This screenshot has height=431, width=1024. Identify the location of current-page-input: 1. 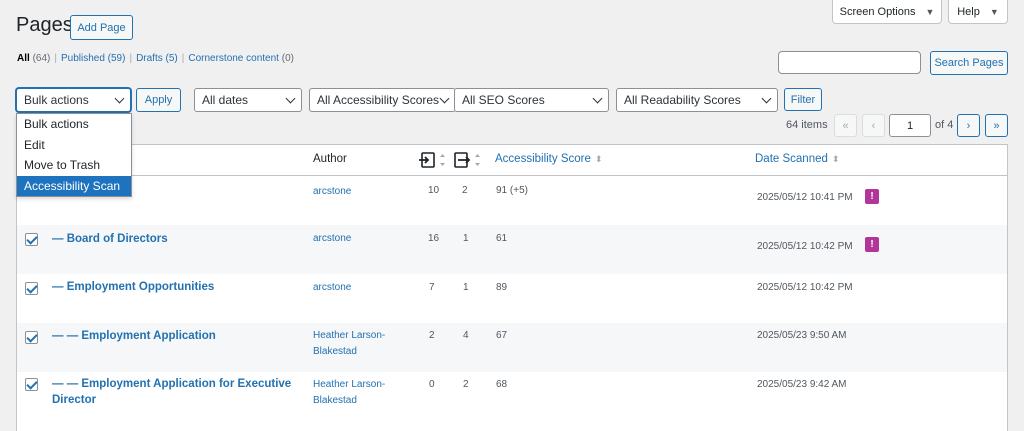
(910, 125).